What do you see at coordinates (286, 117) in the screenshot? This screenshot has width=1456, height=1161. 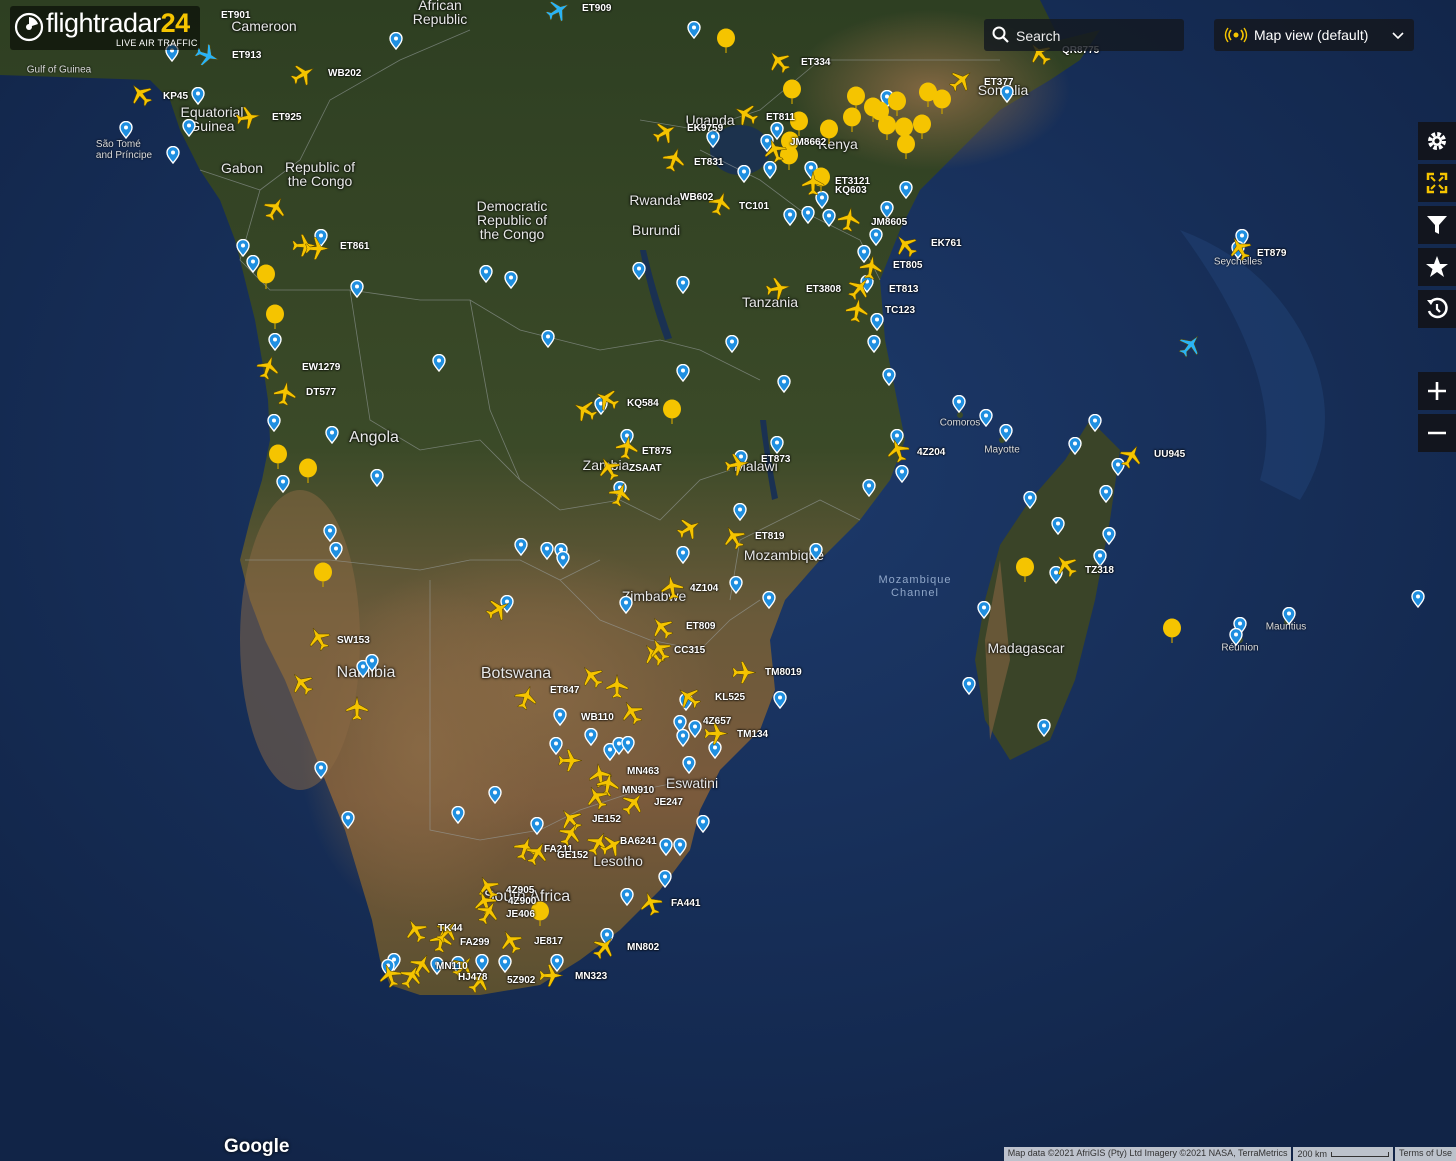 I see `flight-callsign-label: ET925` at bounding box center [286, 117].